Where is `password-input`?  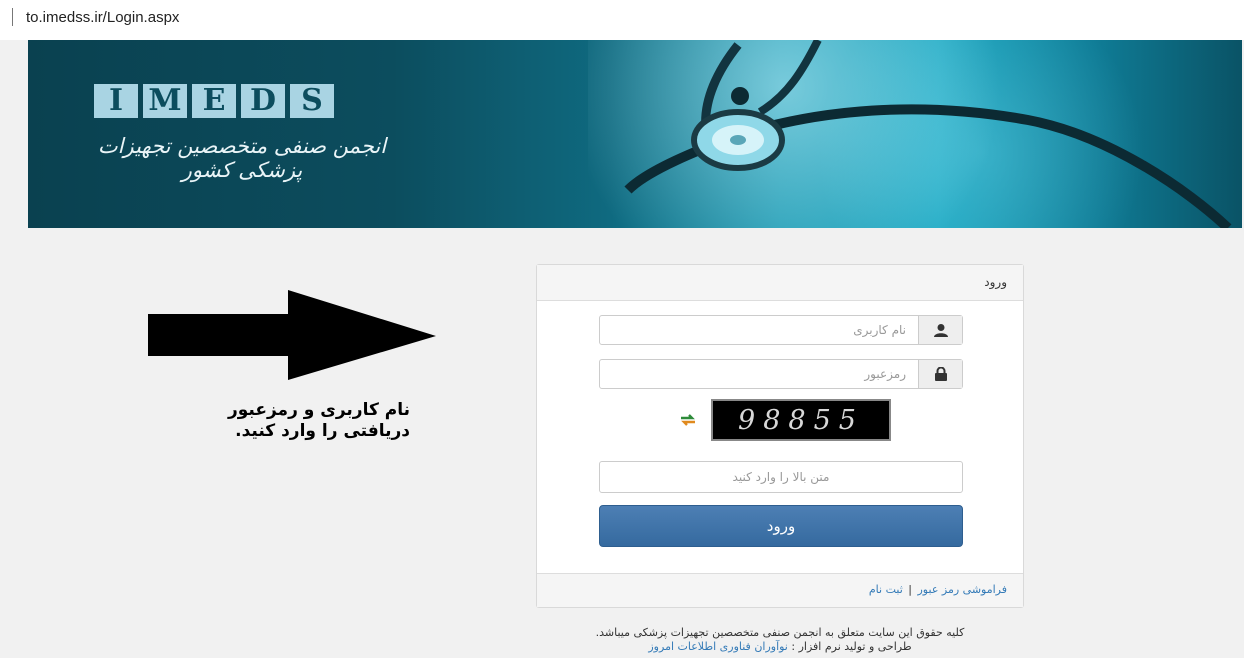 password-input is located at coordinates (759, 374).